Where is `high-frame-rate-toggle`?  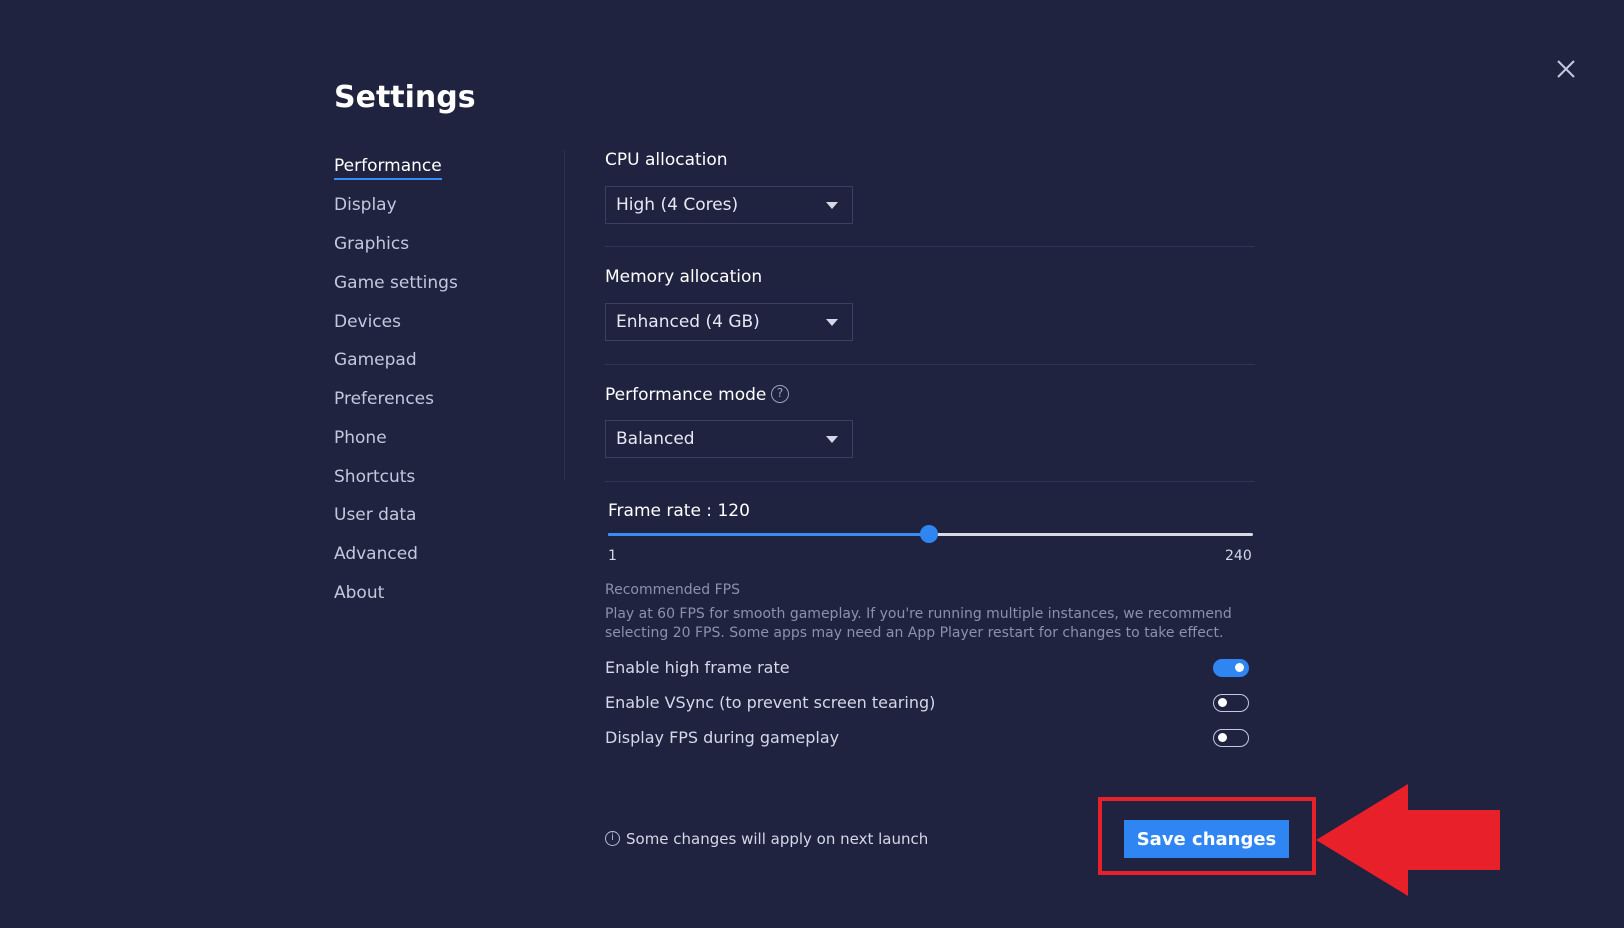 high-frame-rate-toggle is located at coordinates (1231, 668).